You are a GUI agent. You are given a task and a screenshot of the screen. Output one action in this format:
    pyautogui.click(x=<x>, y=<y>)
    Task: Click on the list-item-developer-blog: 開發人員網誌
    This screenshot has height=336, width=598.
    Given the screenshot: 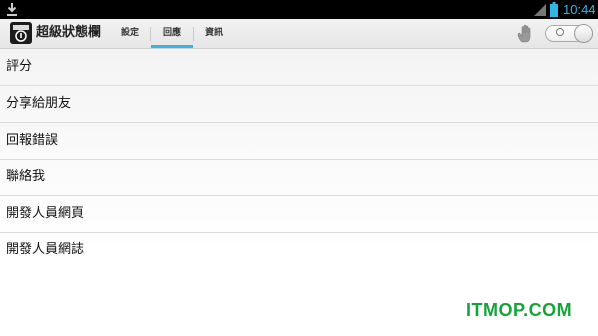 What is the action you would take?
    pyautogui.click(x=299, y=250)
    